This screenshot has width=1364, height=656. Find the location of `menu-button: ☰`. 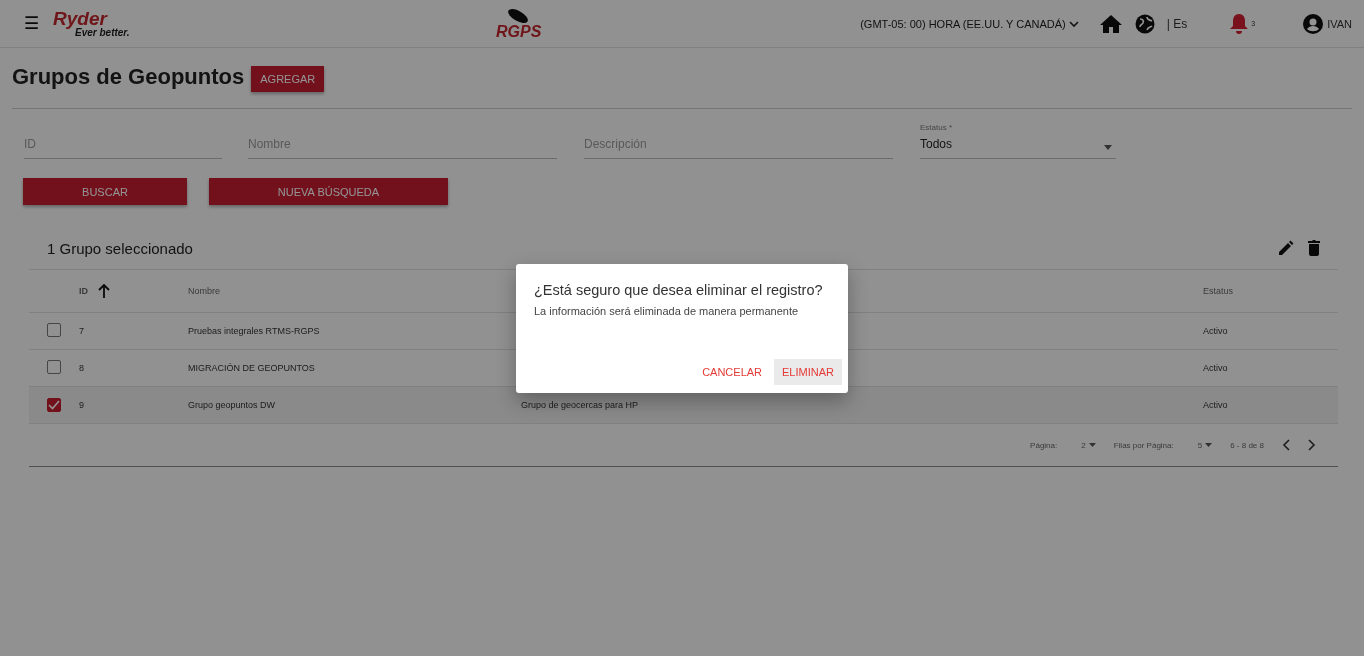

menu-button: ☰ is located at coordinates (31, 23).